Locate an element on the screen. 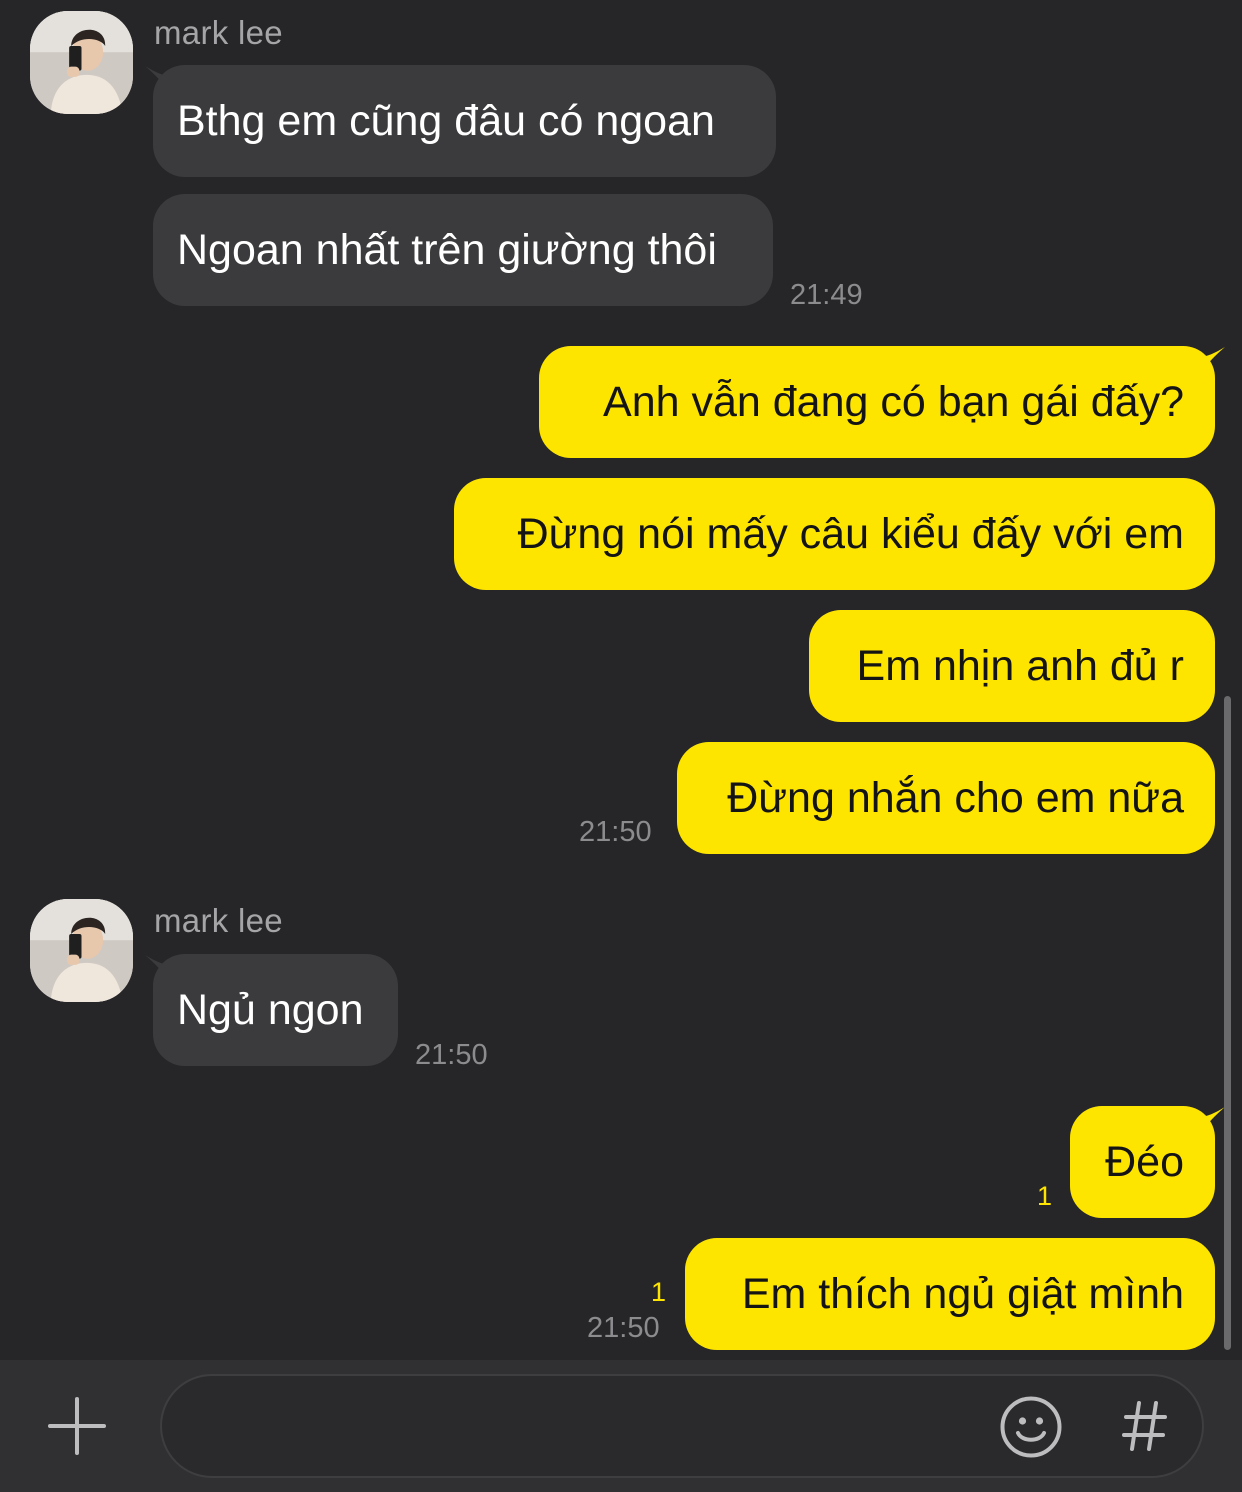 This screenshot has height=1492, width=1242. message-text: Ngủ ngon is located at coordinates (270, 1009).